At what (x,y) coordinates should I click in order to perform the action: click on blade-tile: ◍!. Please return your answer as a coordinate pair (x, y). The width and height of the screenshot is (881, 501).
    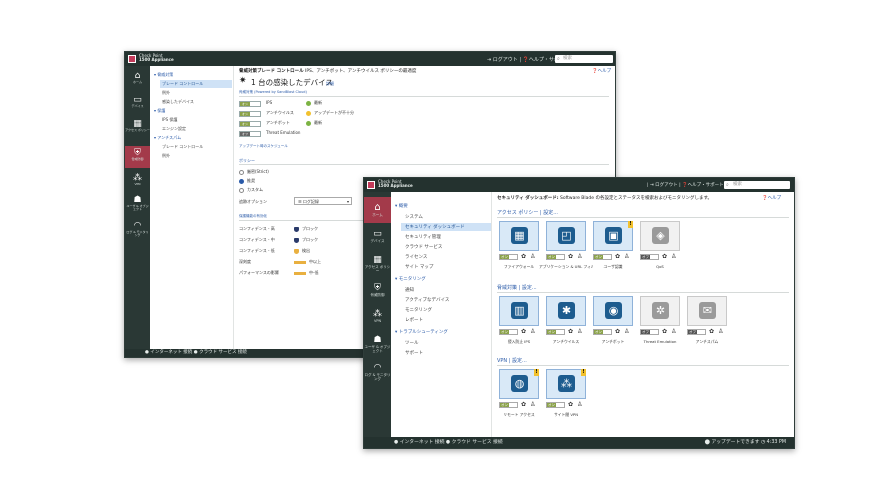
    Looking at the image, I should click on (519, 384).